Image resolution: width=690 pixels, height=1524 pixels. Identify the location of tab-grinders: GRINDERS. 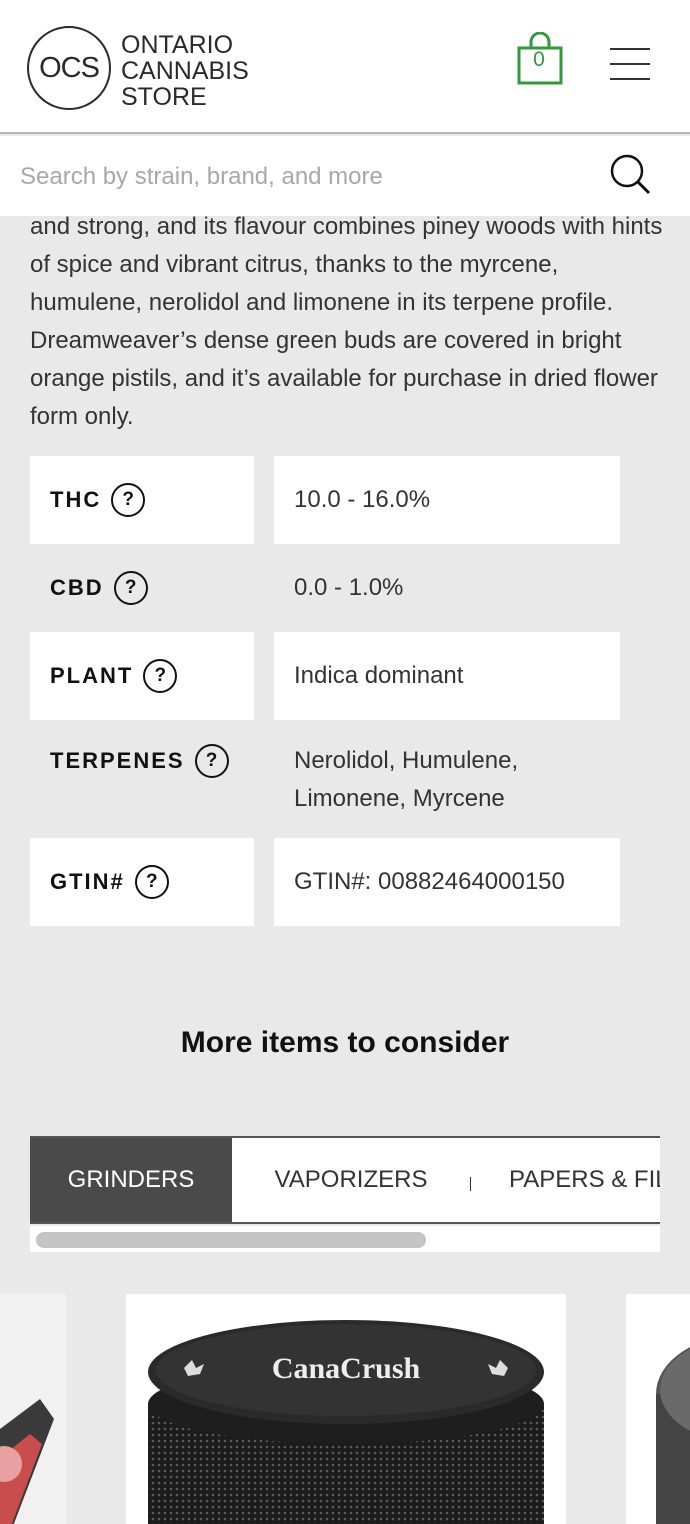
(131, 1180).